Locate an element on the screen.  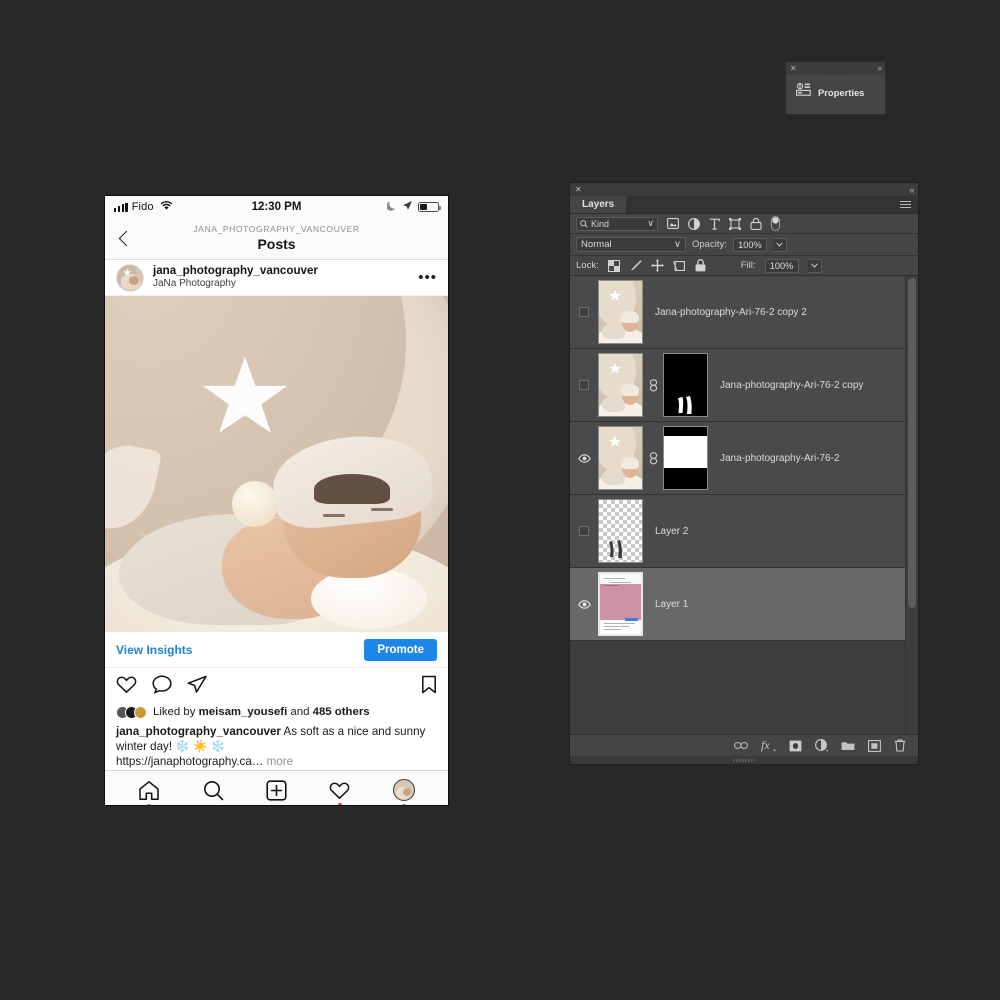
tab-new-post is located at coordinates (276, 790).